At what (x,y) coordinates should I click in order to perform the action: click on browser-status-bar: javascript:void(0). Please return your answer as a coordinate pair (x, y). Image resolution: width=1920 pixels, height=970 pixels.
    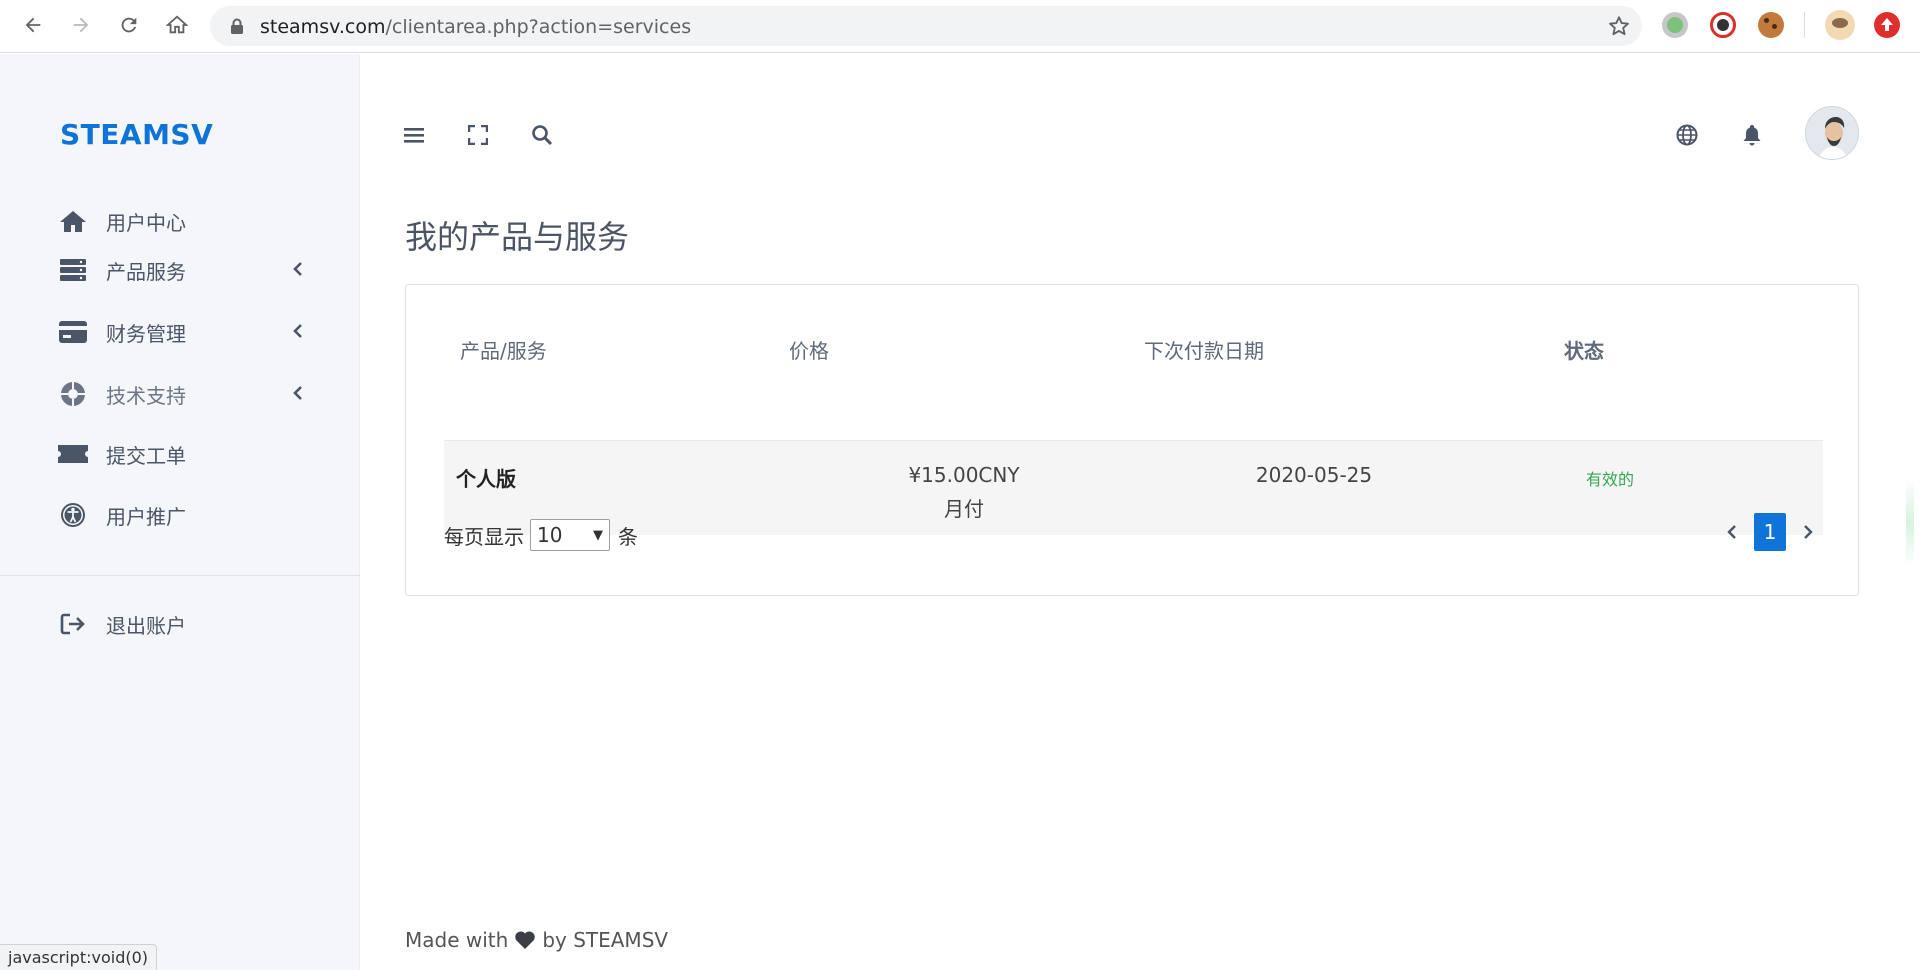
    Looking at the image, I should click on (79, 957).